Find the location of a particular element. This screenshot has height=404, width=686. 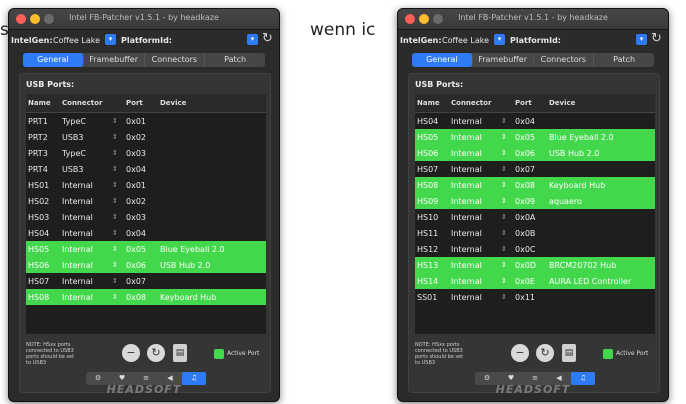

table-row: HS02 Internal ⇕ 0x02 is located at coordinates (146, 201).